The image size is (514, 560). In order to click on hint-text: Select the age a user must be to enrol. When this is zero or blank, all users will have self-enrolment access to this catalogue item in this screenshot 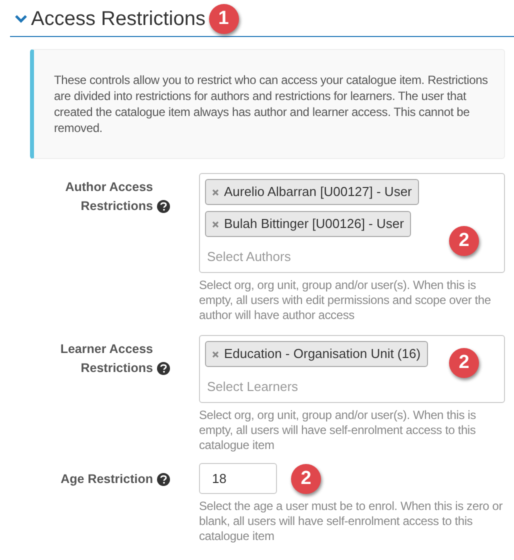, I will do `click(351, 521)`.